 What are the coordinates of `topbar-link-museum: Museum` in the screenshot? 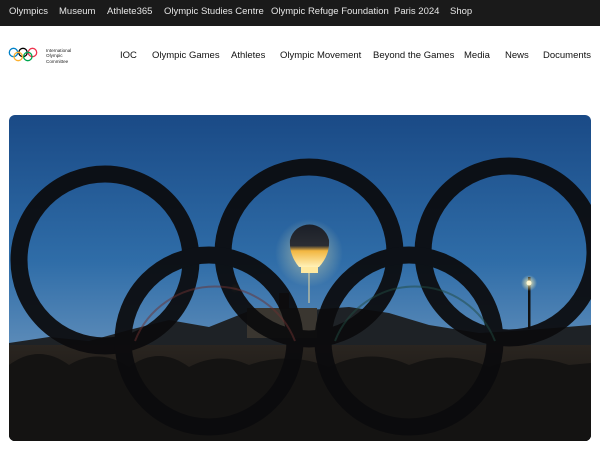 It's located at (77, 11).